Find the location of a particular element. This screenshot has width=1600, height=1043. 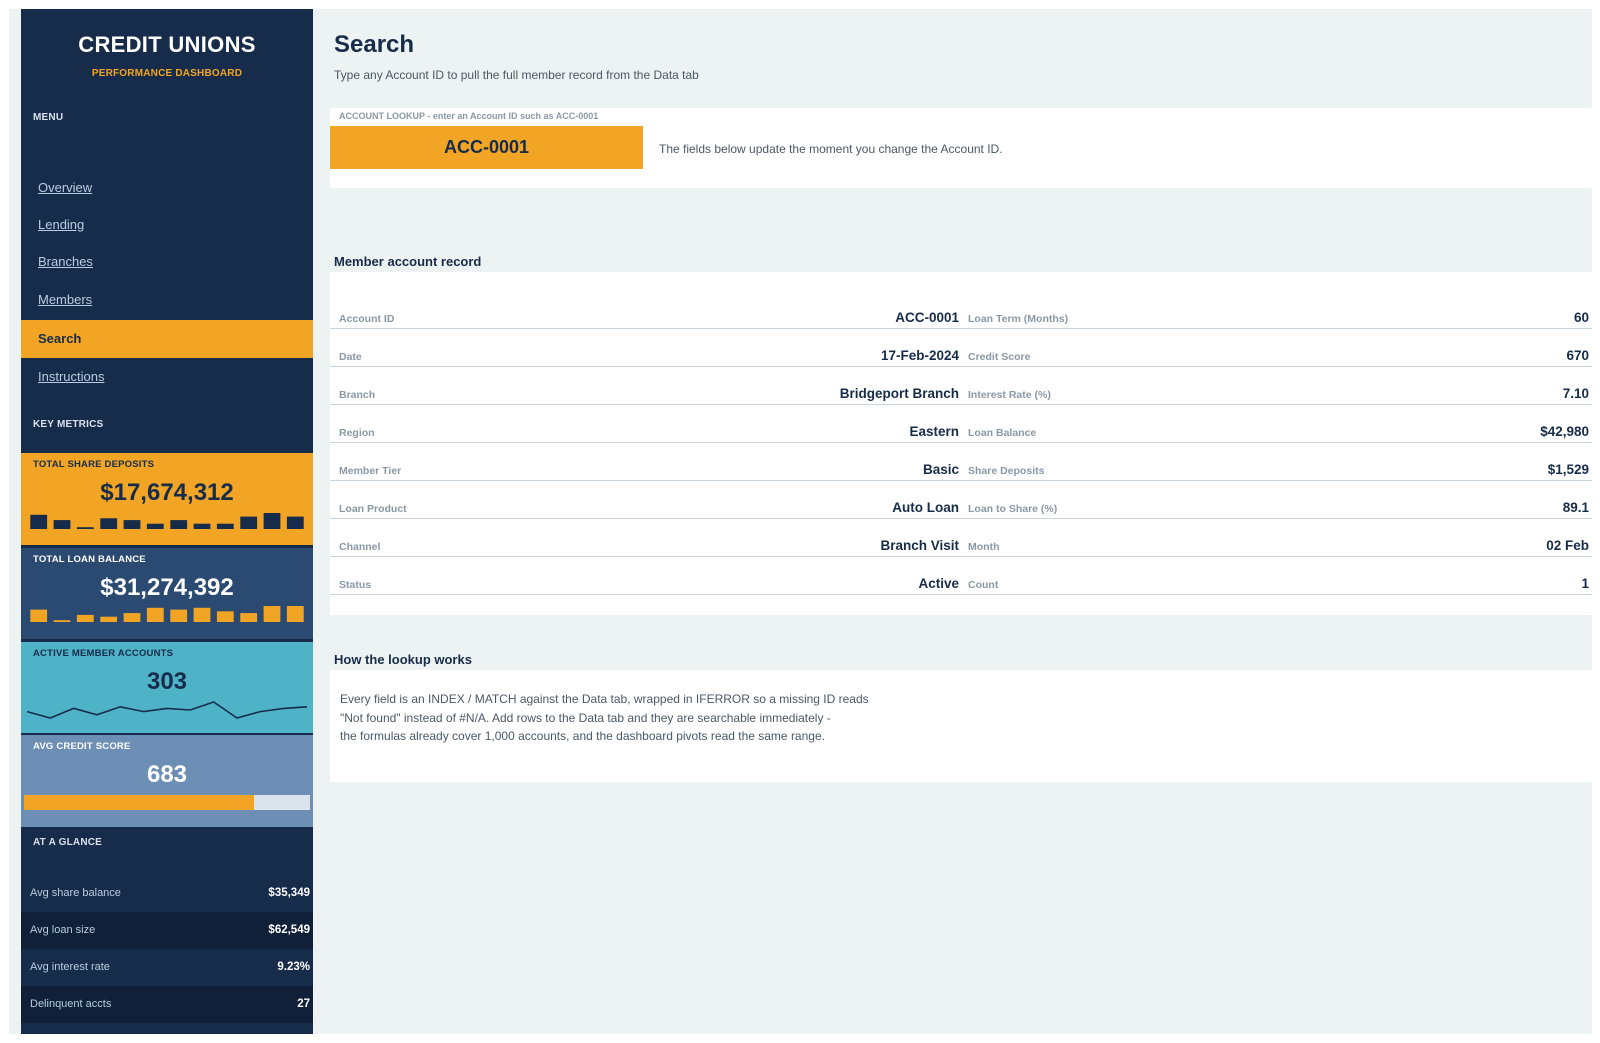

record-row-loan-product: Loan Product Auto Loan is located at coordinates (644, 500).